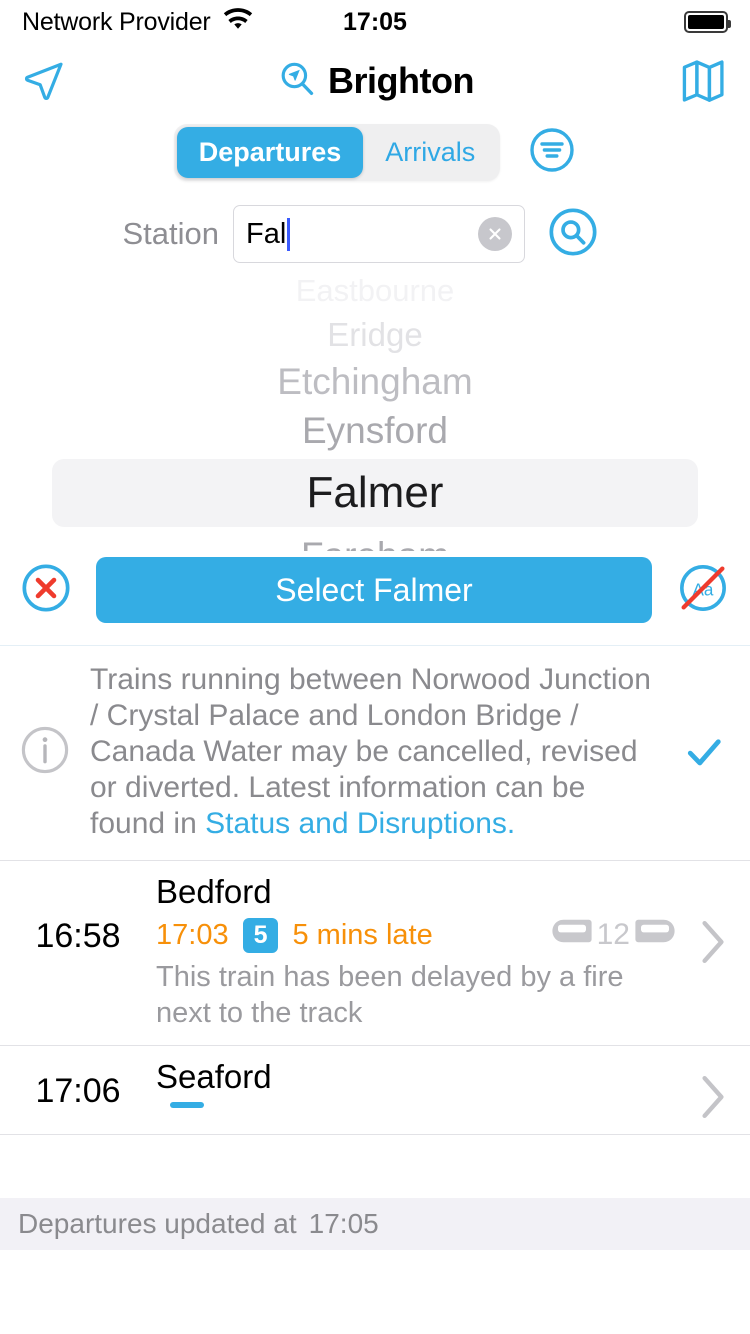  I want to click on updated-footer: Departures updated at 17:05, so click(375, 1224).